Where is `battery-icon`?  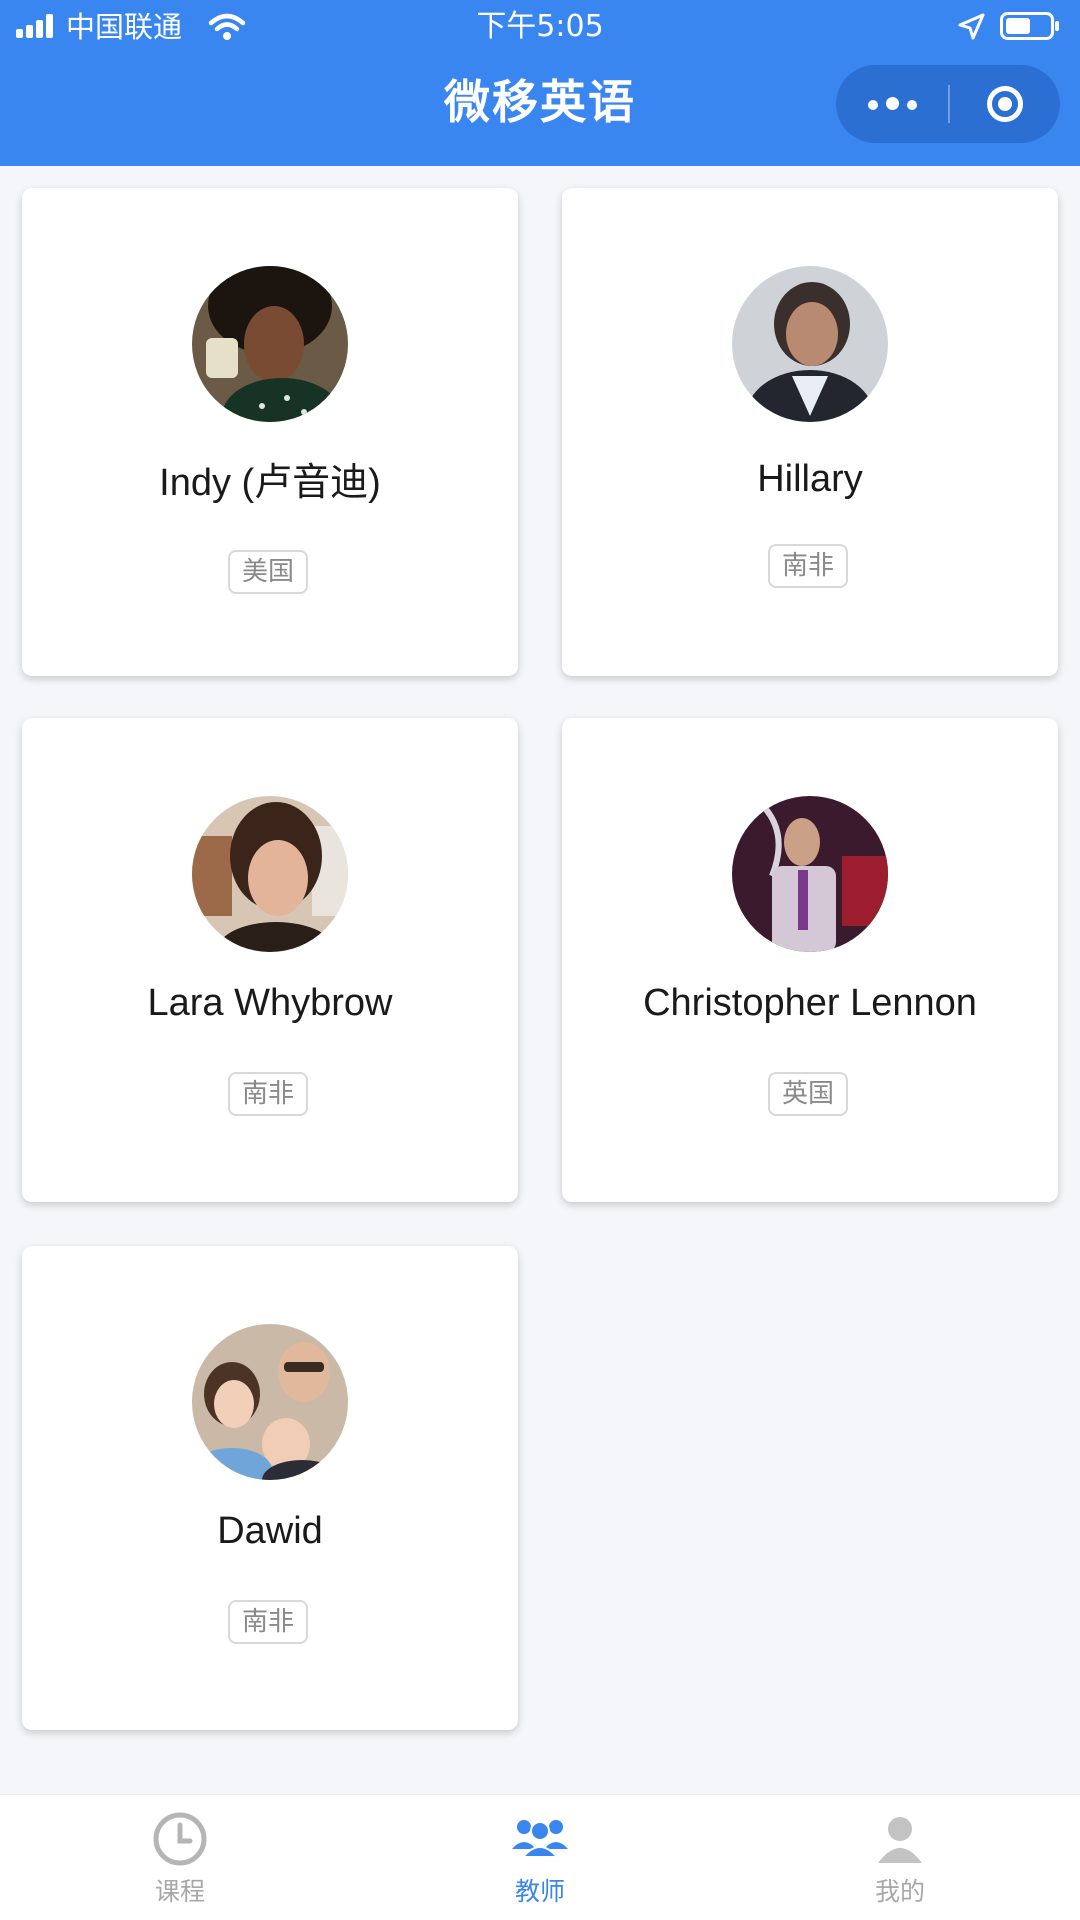
battery-icon is located at coordinates (1029, 26).